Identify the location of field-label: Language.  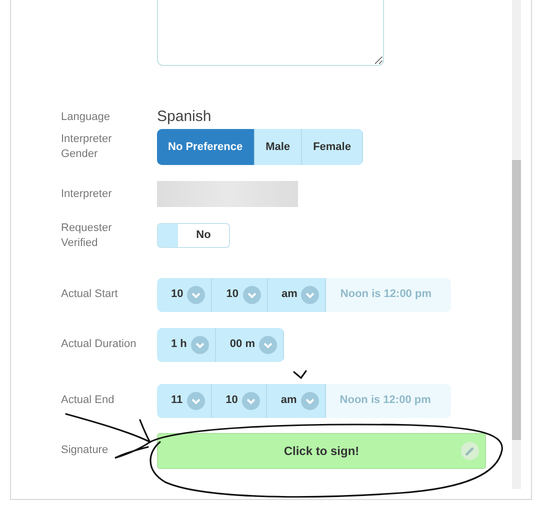
(86, 117).